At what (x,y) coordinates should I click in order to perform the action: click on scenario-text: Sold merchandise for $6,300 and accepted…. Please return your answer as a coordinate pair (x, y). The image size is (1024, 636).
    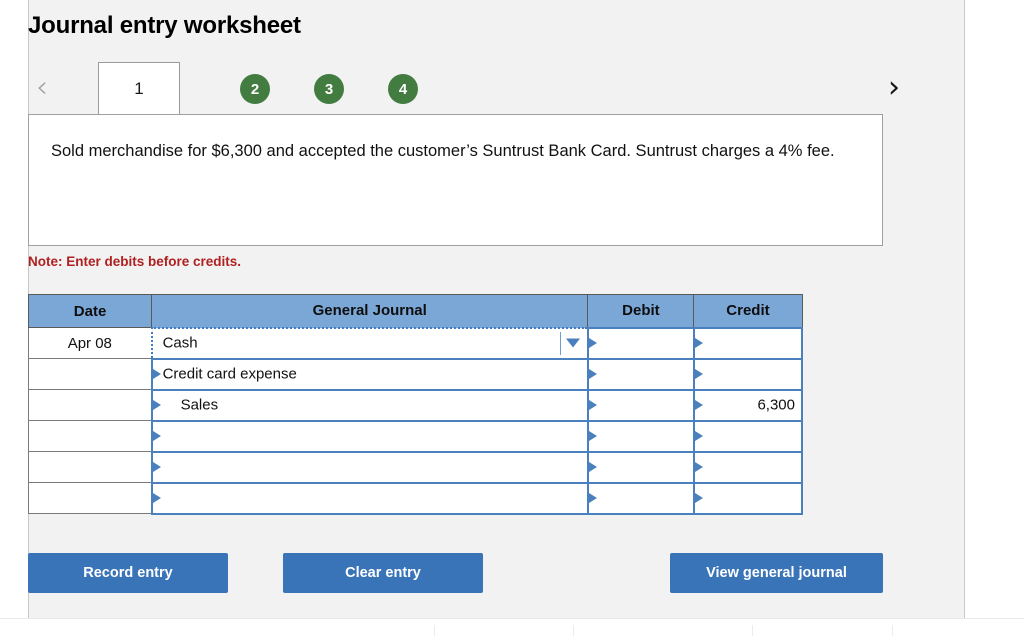
    Looking at the image, I should click on (443, 151).